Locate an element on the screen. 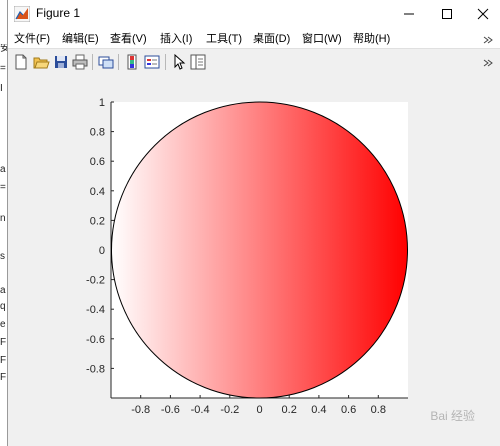  watermark-text: Bai 经验 is located at coordinates (452, 416).